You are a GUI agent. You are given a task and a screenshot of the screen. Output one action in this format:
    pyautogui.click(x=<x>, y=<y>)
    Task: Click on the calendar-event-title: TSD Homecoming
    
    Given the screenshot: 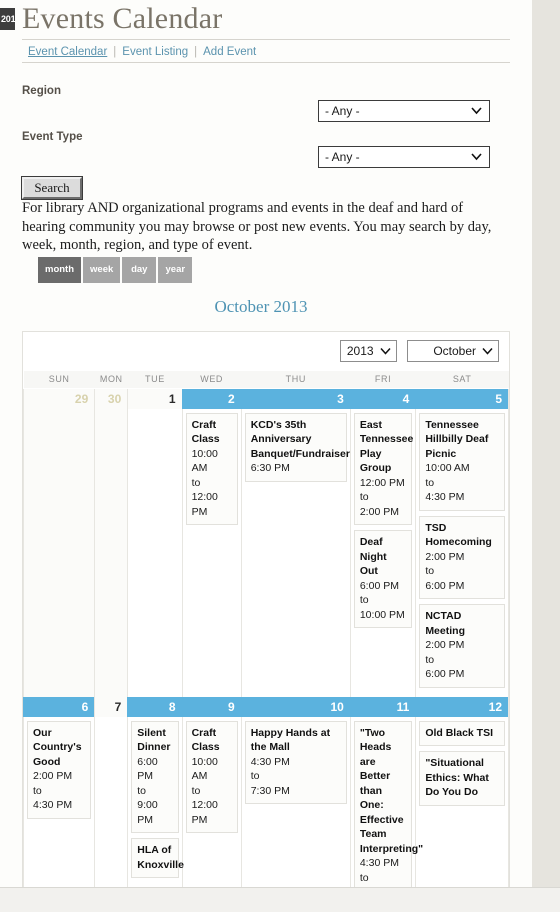 What is the action you would take?
    pyautogui.click(x=458, y=535)
    